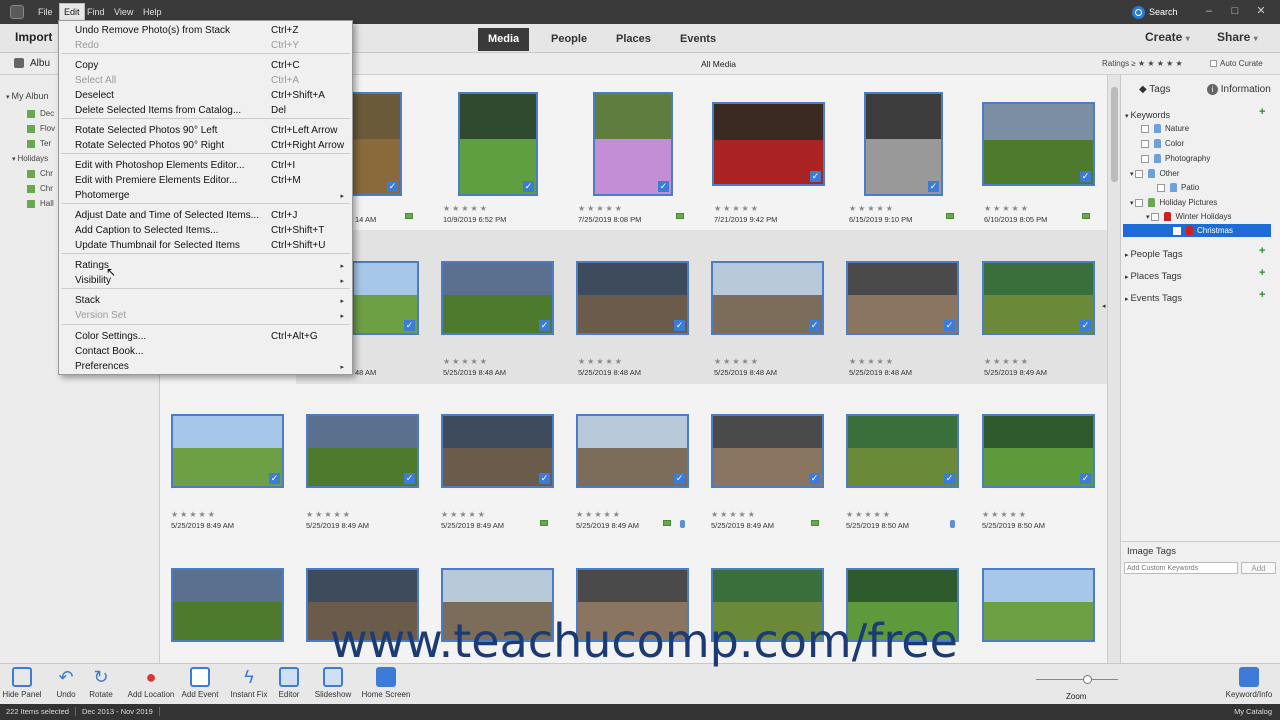  What do you see at coordinates (40, 113) in the screenshot?
I see `album-item: Dec` at bounding box center [40, 113].